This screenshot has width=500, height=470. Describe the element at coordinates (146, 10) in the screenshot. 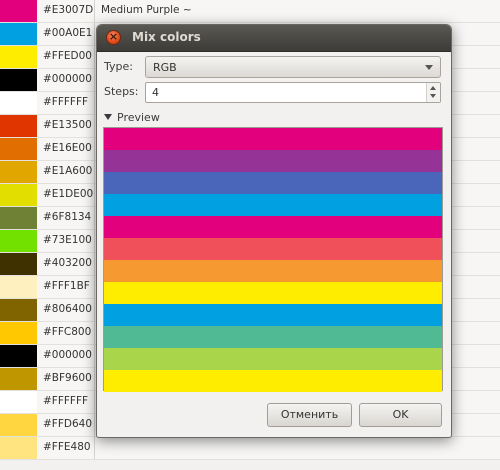

I see `color-name: Medium Purple ~` at that location.